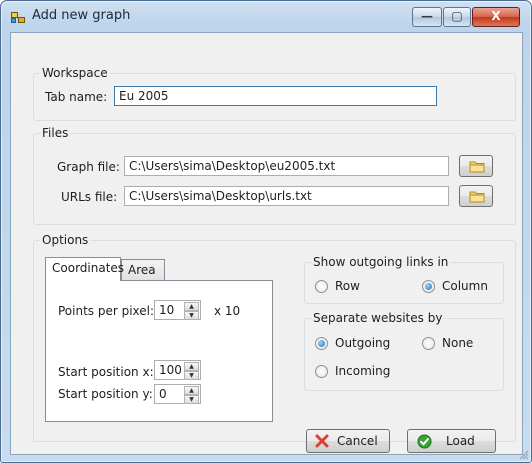 This screenshot has width=532, height=463. I want to click on radio-row-label: Row, so click(347, 286).